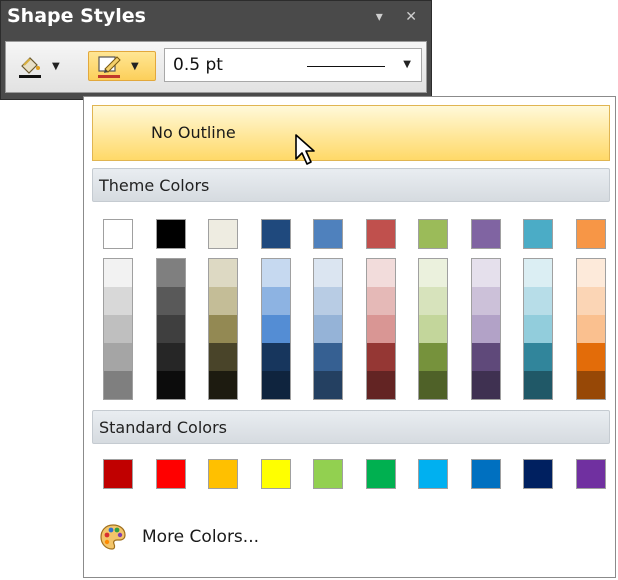 The width and height of the screenshot is (618, 580). I want to click on shape-styles-panel: Shape Styles ▾ ✕ ▼ ▼ 0.5 pt ▼, so click(216, 50).